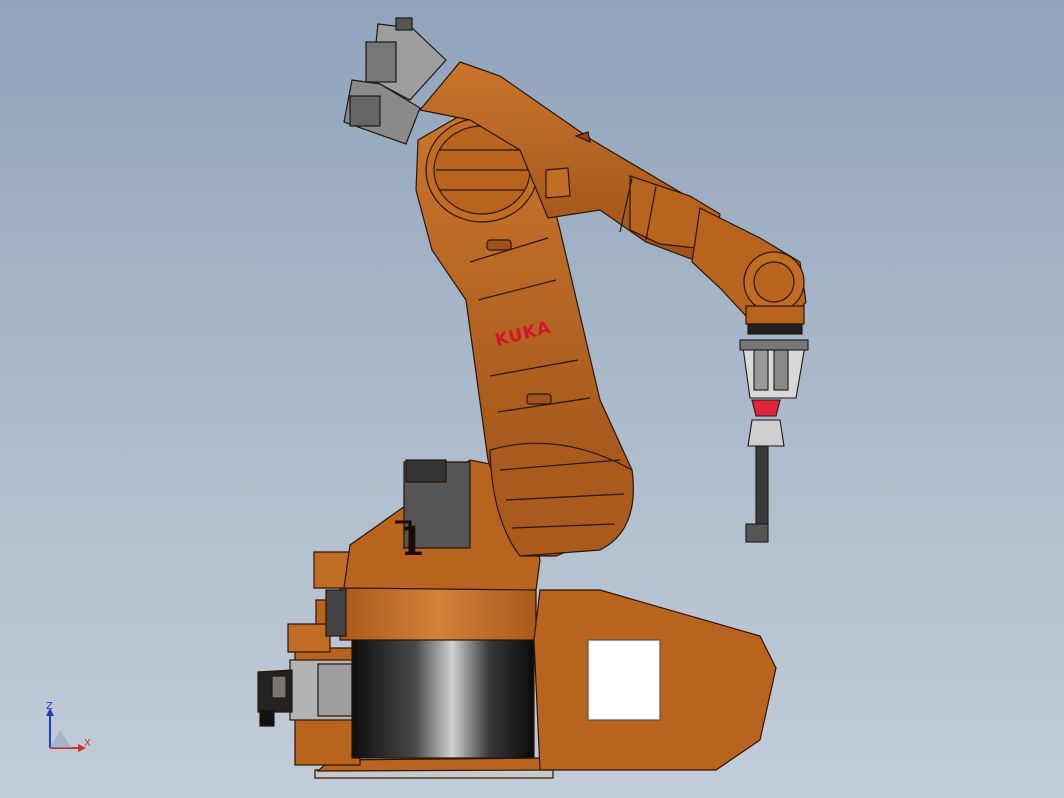 Image resolution: width=1064 pixels, height=798 pixels. What do you see at coordinates (412, 542) in the screenshot?
I see `link-number: 1` at bounding box center [412, 542].